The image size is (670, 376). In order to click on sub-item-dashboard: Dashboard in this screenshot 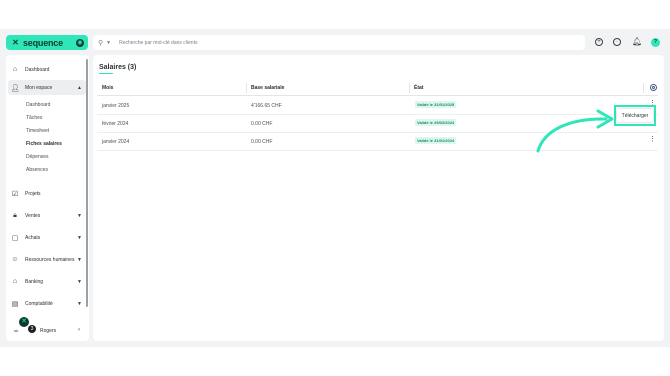, I will do `click(38, 105)`.